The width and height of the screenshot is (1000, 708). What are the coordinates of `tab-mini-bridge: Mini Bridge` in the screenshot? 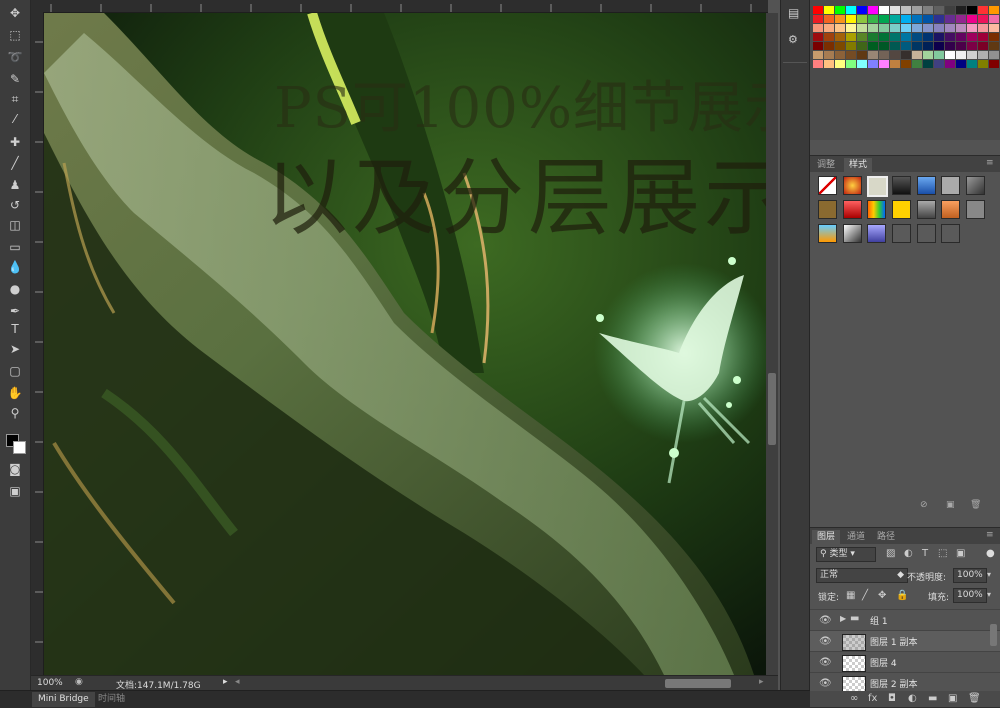 It's located at (63, 699).